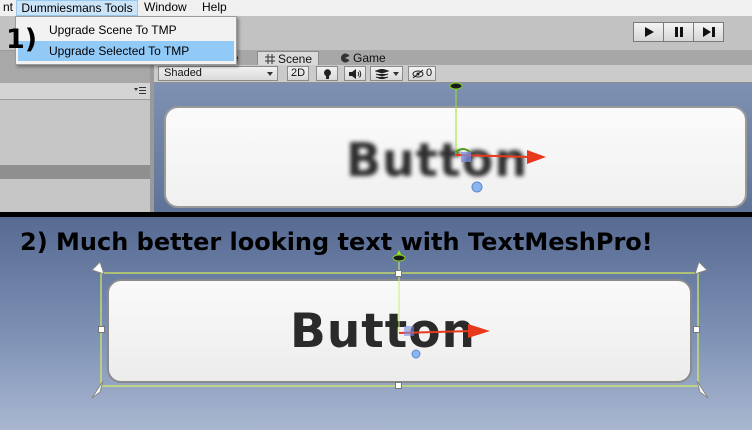 The image size is (752, 430). What do you see at coordinates (218, 73) in the screenshot?
I see `shading-mode-dropdown: Shaded` at bounding box center [218, 73].